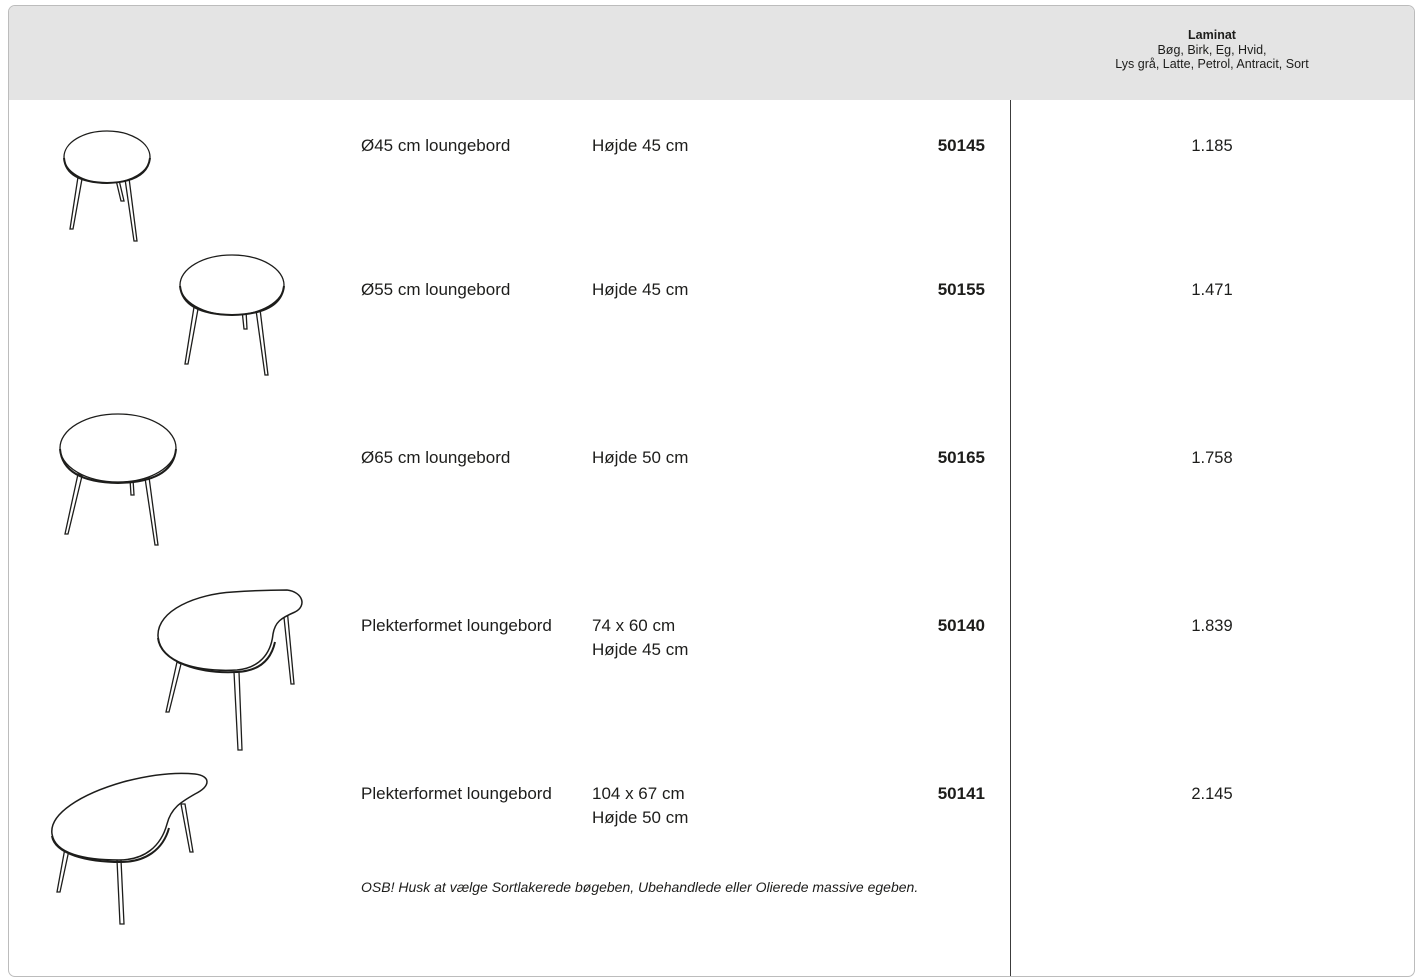 This screenshot has height=977, width=1419. I want to click on product-code: 50145, so click(961, 145).